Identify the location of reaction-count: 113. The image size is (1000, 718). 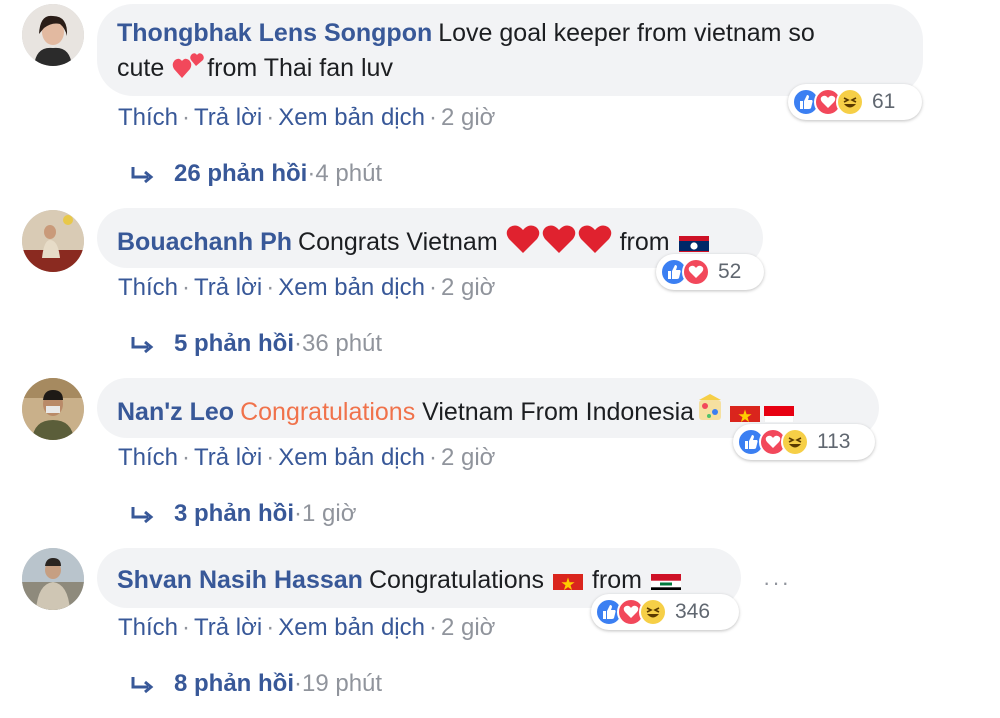
(834, 441).